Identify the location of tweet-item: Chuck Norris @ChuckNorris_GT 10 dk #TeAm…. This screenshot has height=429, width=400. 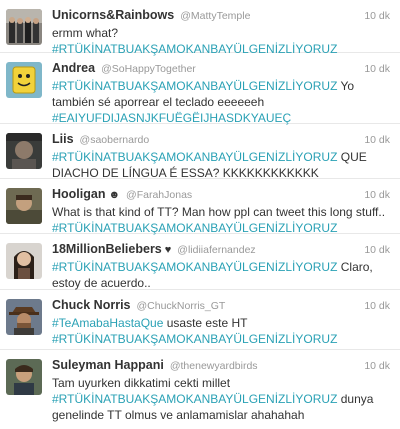
(200, 320).